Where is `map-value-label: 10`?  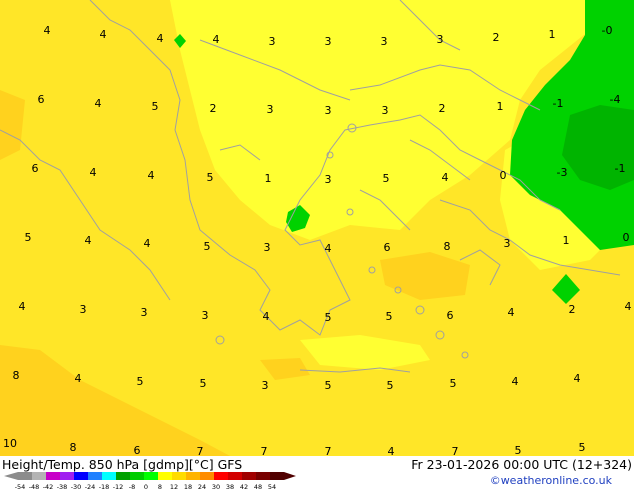 map-value-label: 10 is located at coordinates (10, 443).